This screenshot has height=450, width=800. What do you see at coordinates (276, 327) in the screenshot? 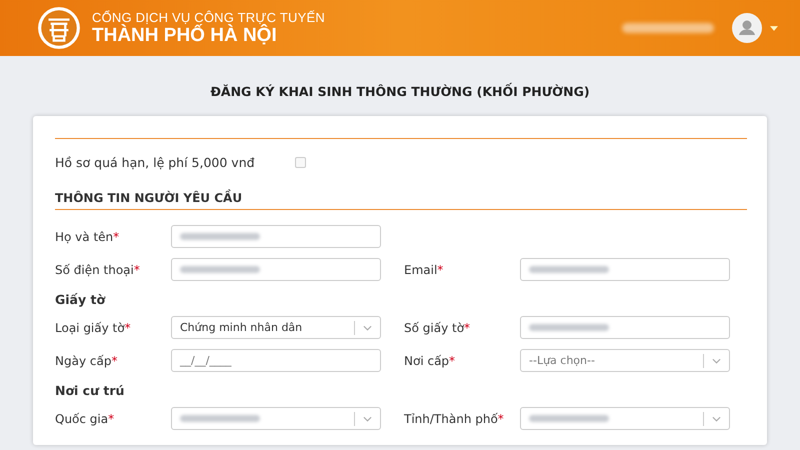
I see `select-field: Chứng minh nhân dân` at bounding box center [276, 327].